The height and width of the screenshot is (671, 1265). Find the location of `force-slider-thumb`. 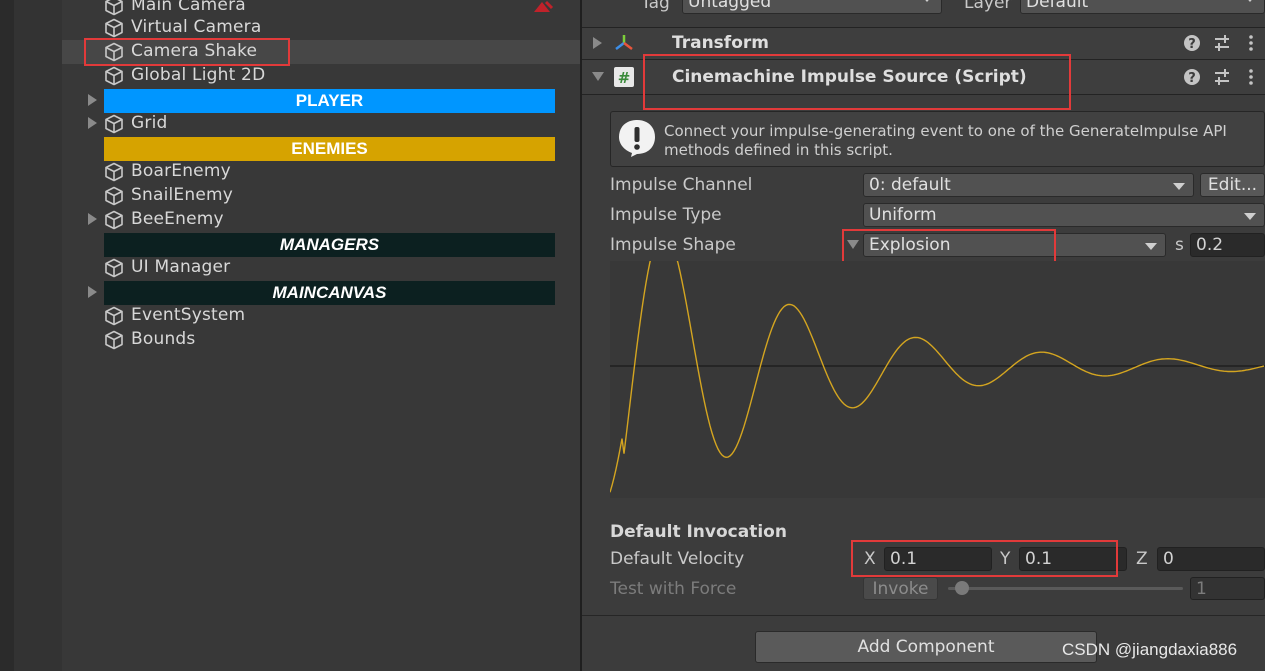

force-slider-thumb is located at coordinates (962, 588).